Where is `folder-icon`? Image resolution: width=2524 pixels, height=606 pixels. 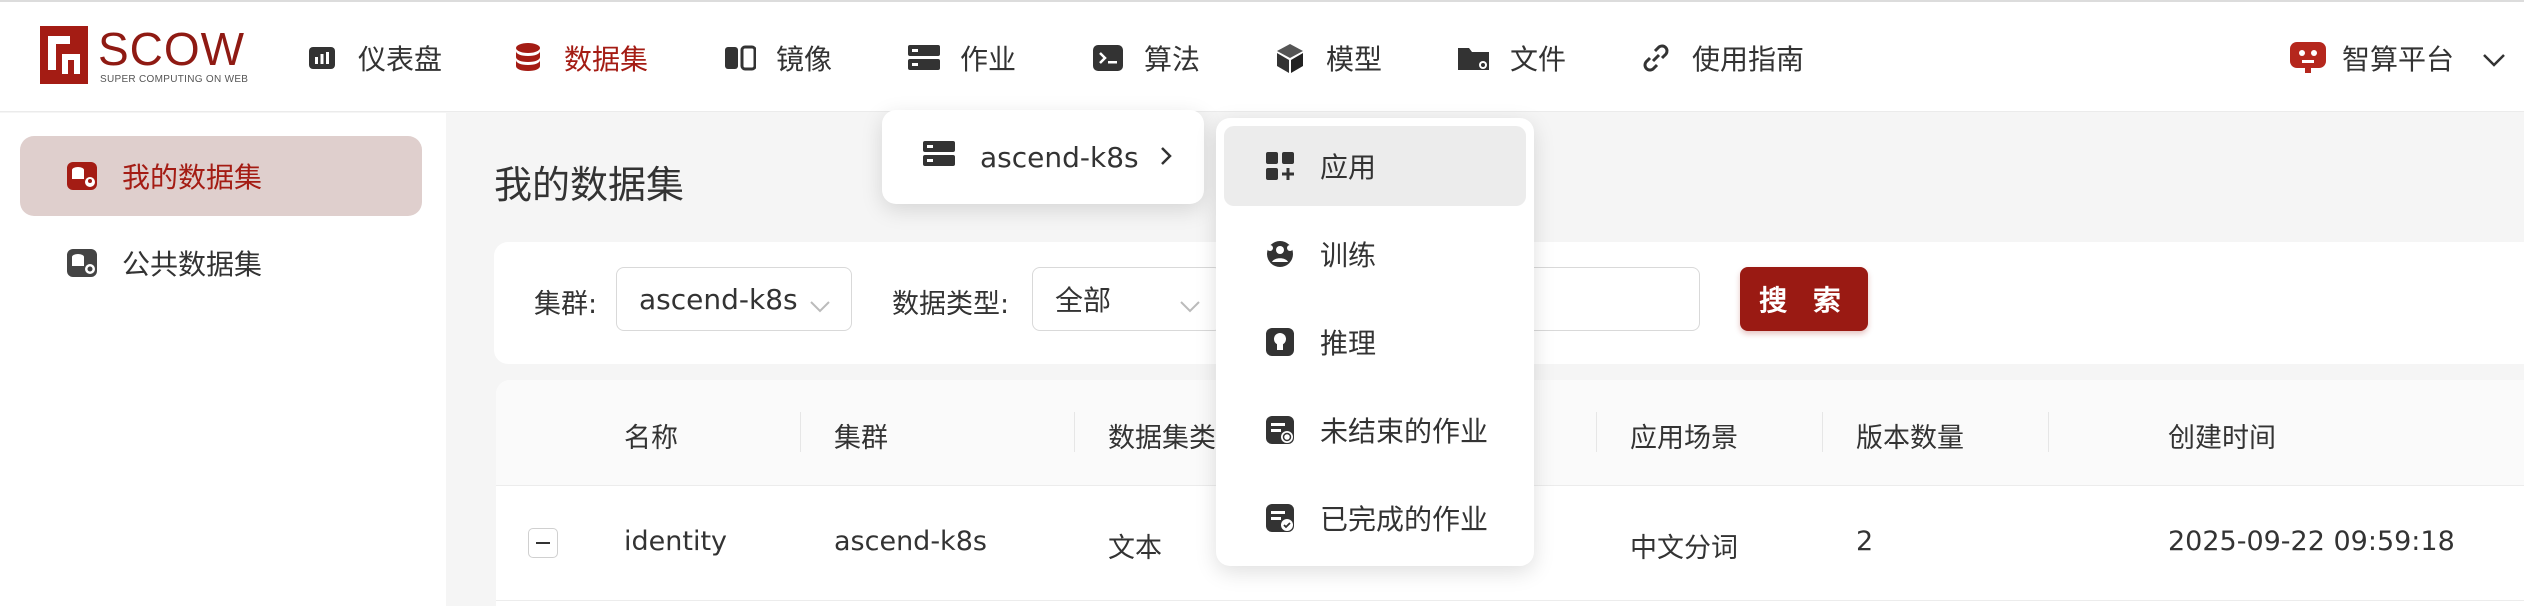
folder-icon is located at coordinates (1474, 58).